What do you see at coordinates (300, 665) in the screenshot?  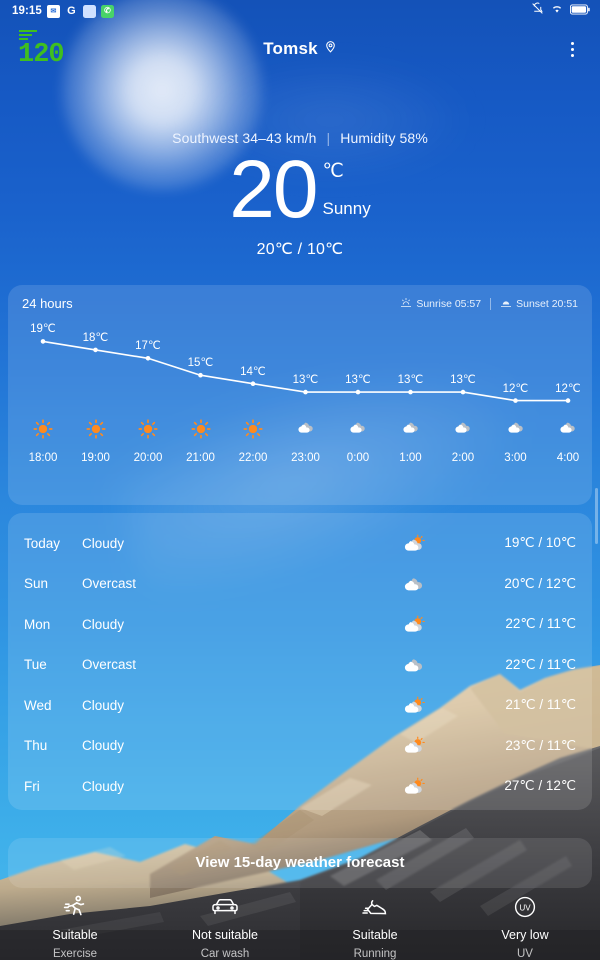 I see `table-row: Tue Overcast 22℃ / 11℃` at bounding box center [300, 665].